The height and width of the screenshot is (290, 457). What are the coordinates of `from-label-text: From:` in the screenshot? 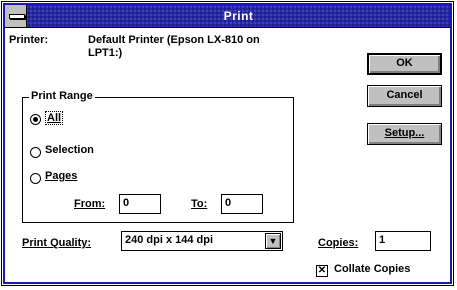 It's located at (90, 204).